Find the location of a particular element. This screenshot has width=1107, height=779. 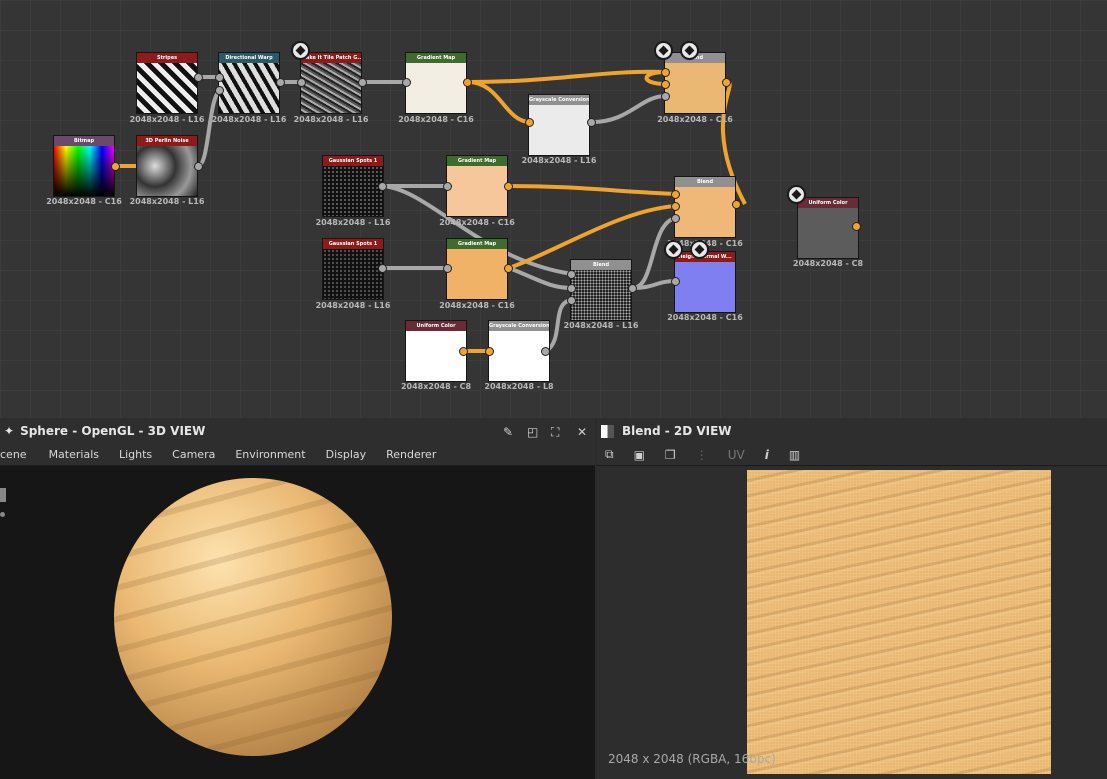

node-blend-top: Blend is located at coordinates (695, 83).